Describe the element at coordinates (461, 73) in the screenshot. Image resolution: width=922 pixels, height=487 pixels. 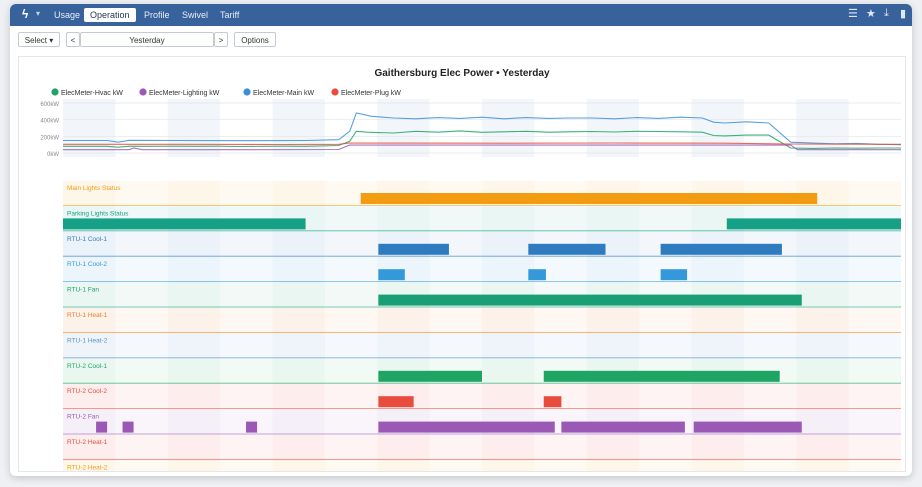
I see `chart-title: Gaithersburg Elec Power • Yesterday` at that location.